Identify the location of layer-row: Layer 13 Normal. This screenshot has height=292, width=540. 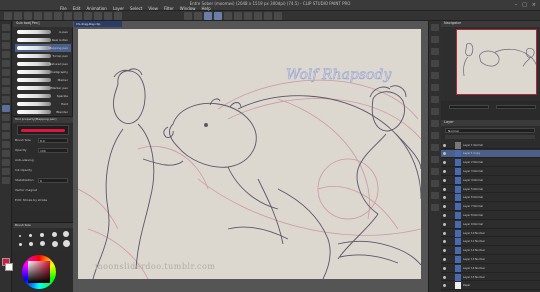
(490, 259).